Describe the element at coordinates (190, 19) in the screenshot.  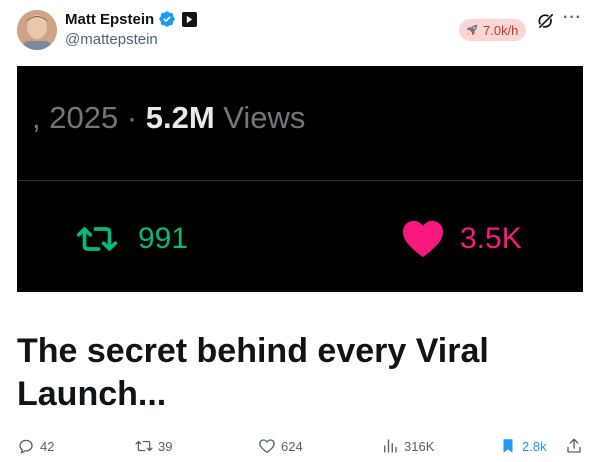
I see `affiliate-badge-icon` at that location.